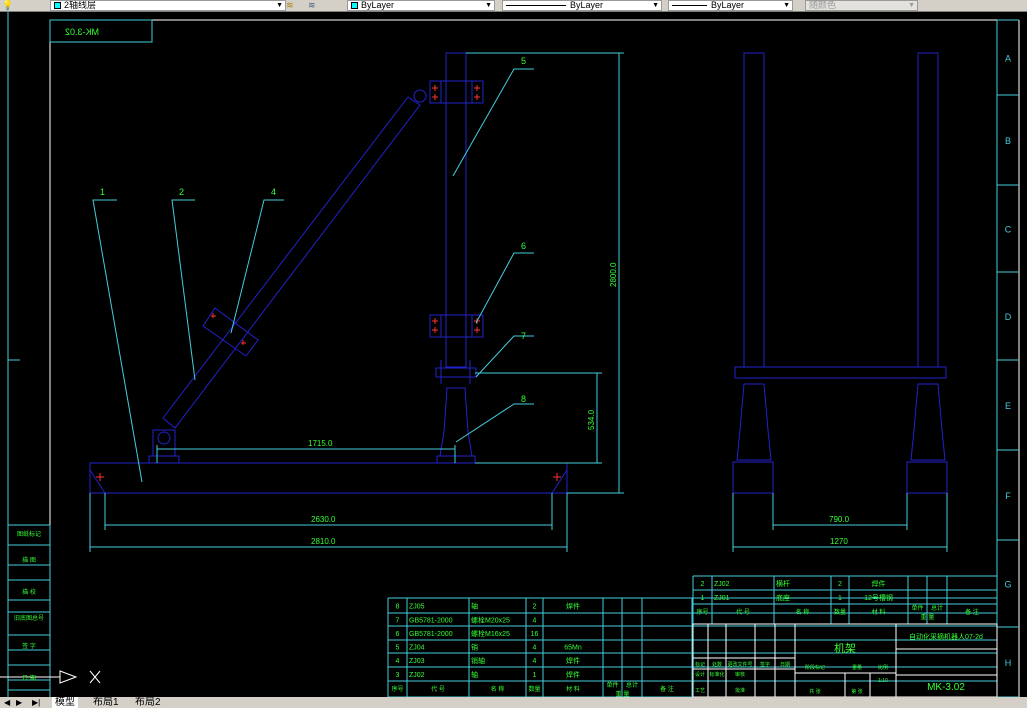 This screenshot has height=708, width=1027. I want to click on parts-table-item-no: 3, so click(398, 675).